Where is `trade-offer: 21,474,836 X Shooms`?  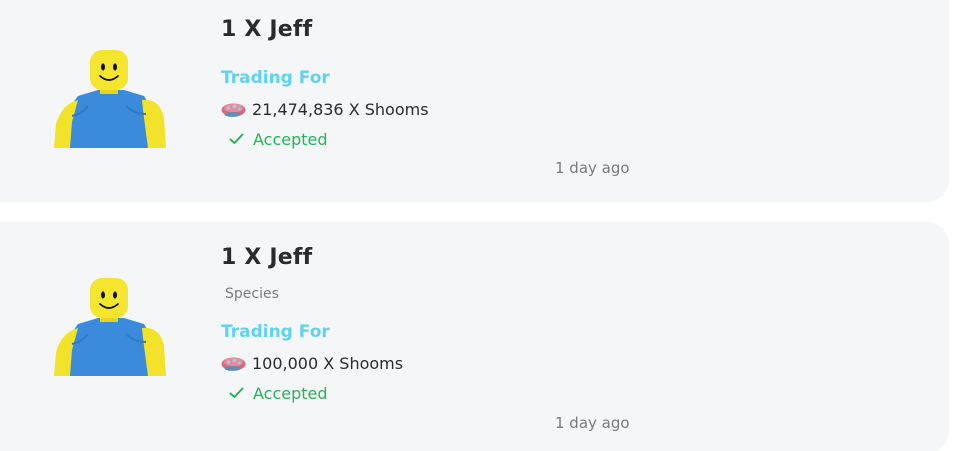
trade-offer: 21,474,836 X Shooms is located at coordinates (324, 109).